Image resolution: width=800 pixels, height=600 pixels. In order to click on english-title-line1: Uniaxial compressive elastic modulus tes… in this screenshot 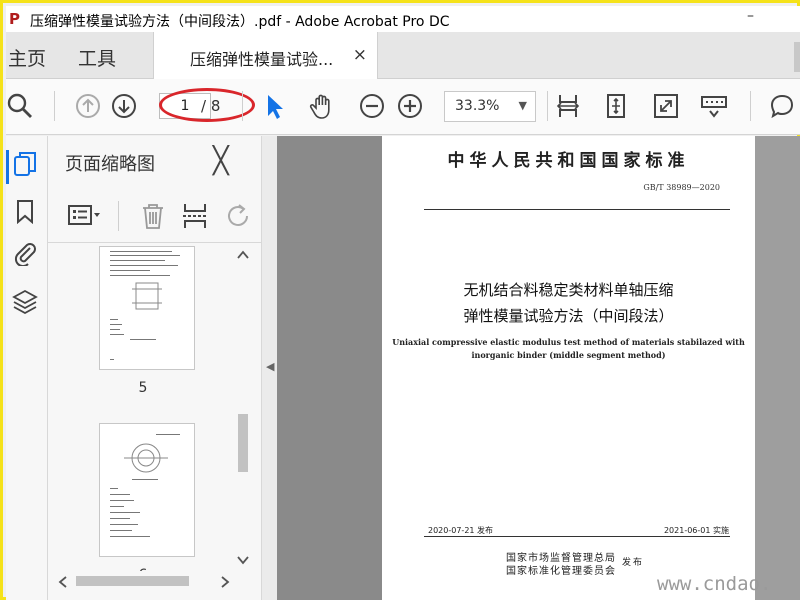, I will do `click(568, 342)`.